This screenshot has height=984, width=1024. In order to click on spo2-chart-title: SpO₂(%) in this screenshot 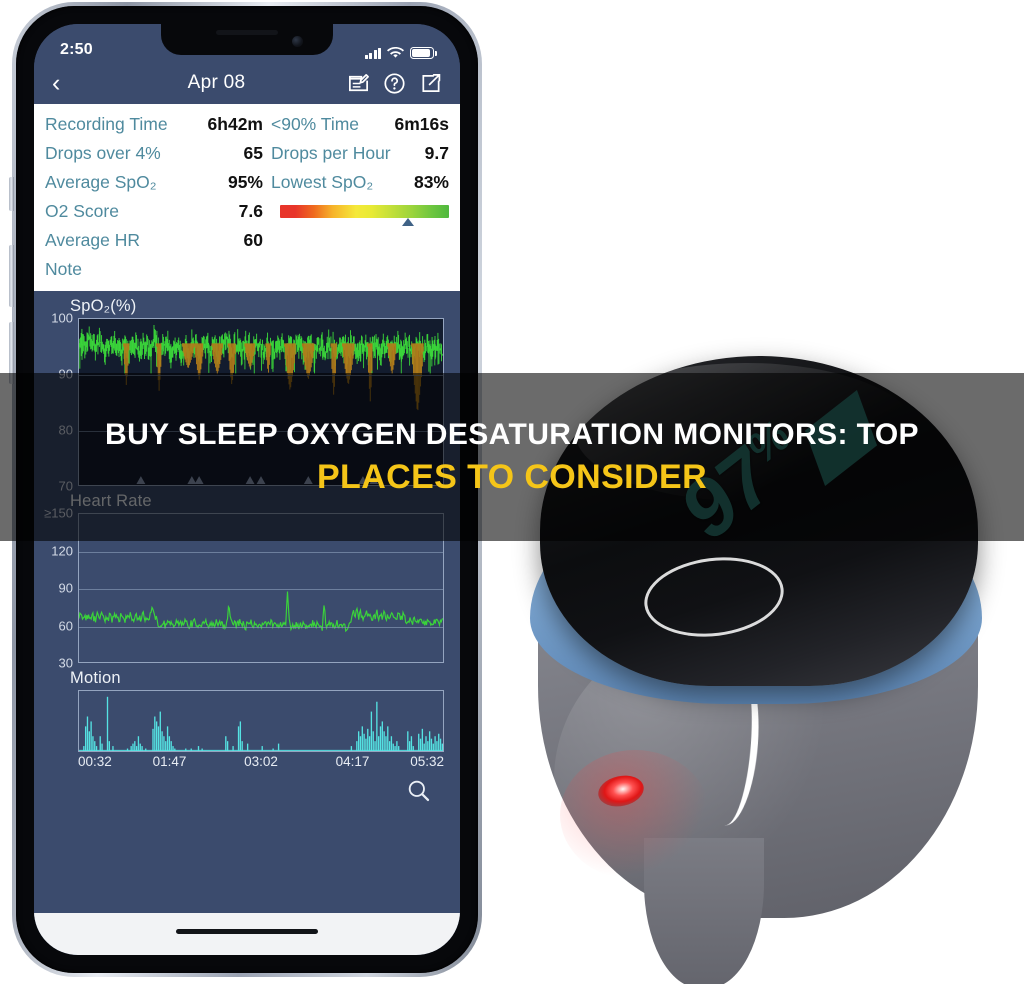, I will do `click(103, 306)`.